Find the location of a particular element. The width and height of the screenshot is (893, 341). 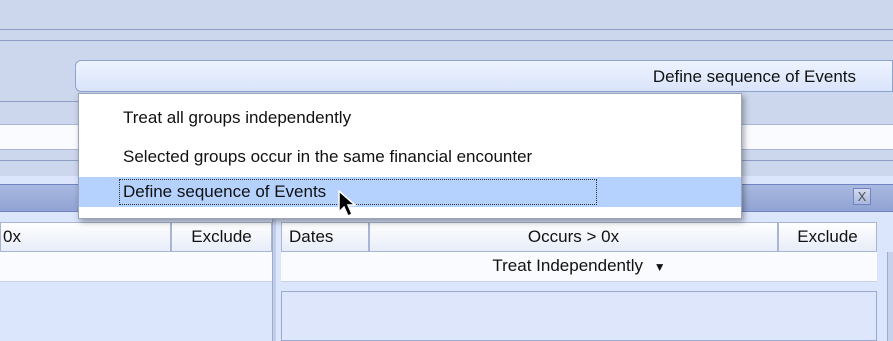

chevron-down-icon: ▼ is located at coordinates (659, 267).